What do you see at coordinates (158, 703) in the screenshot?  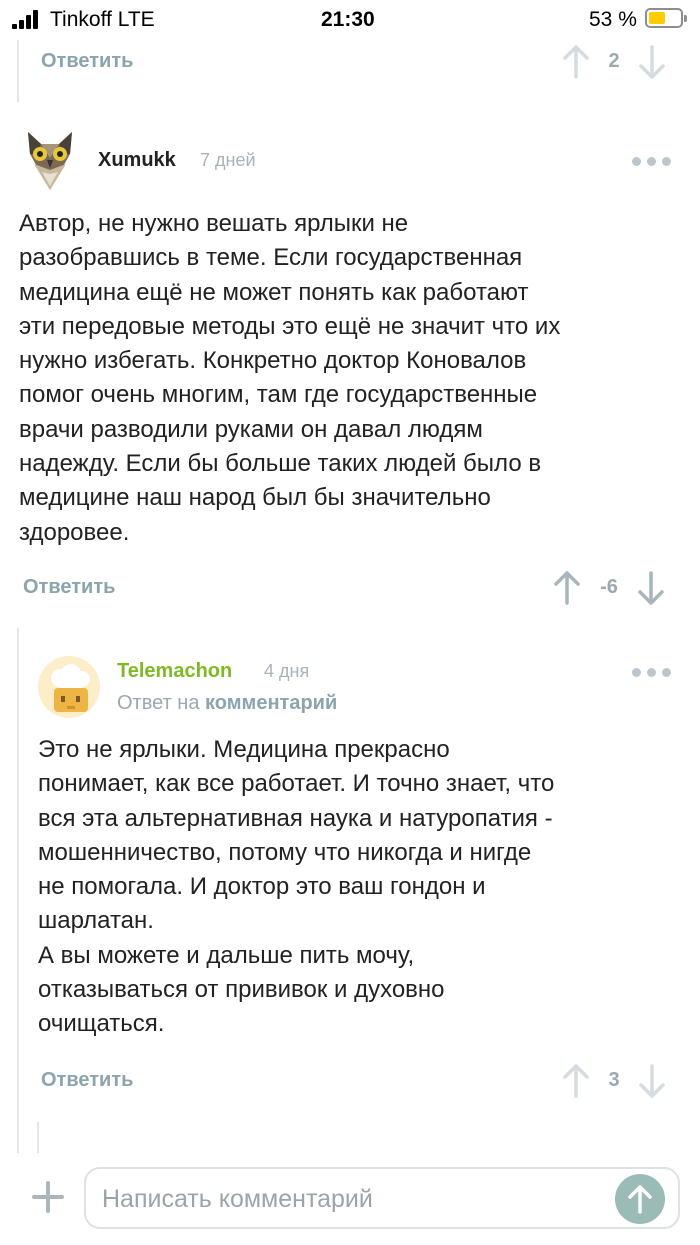 I see `reply-to-prefix: Ответ на` at bounding box center [158, 703].